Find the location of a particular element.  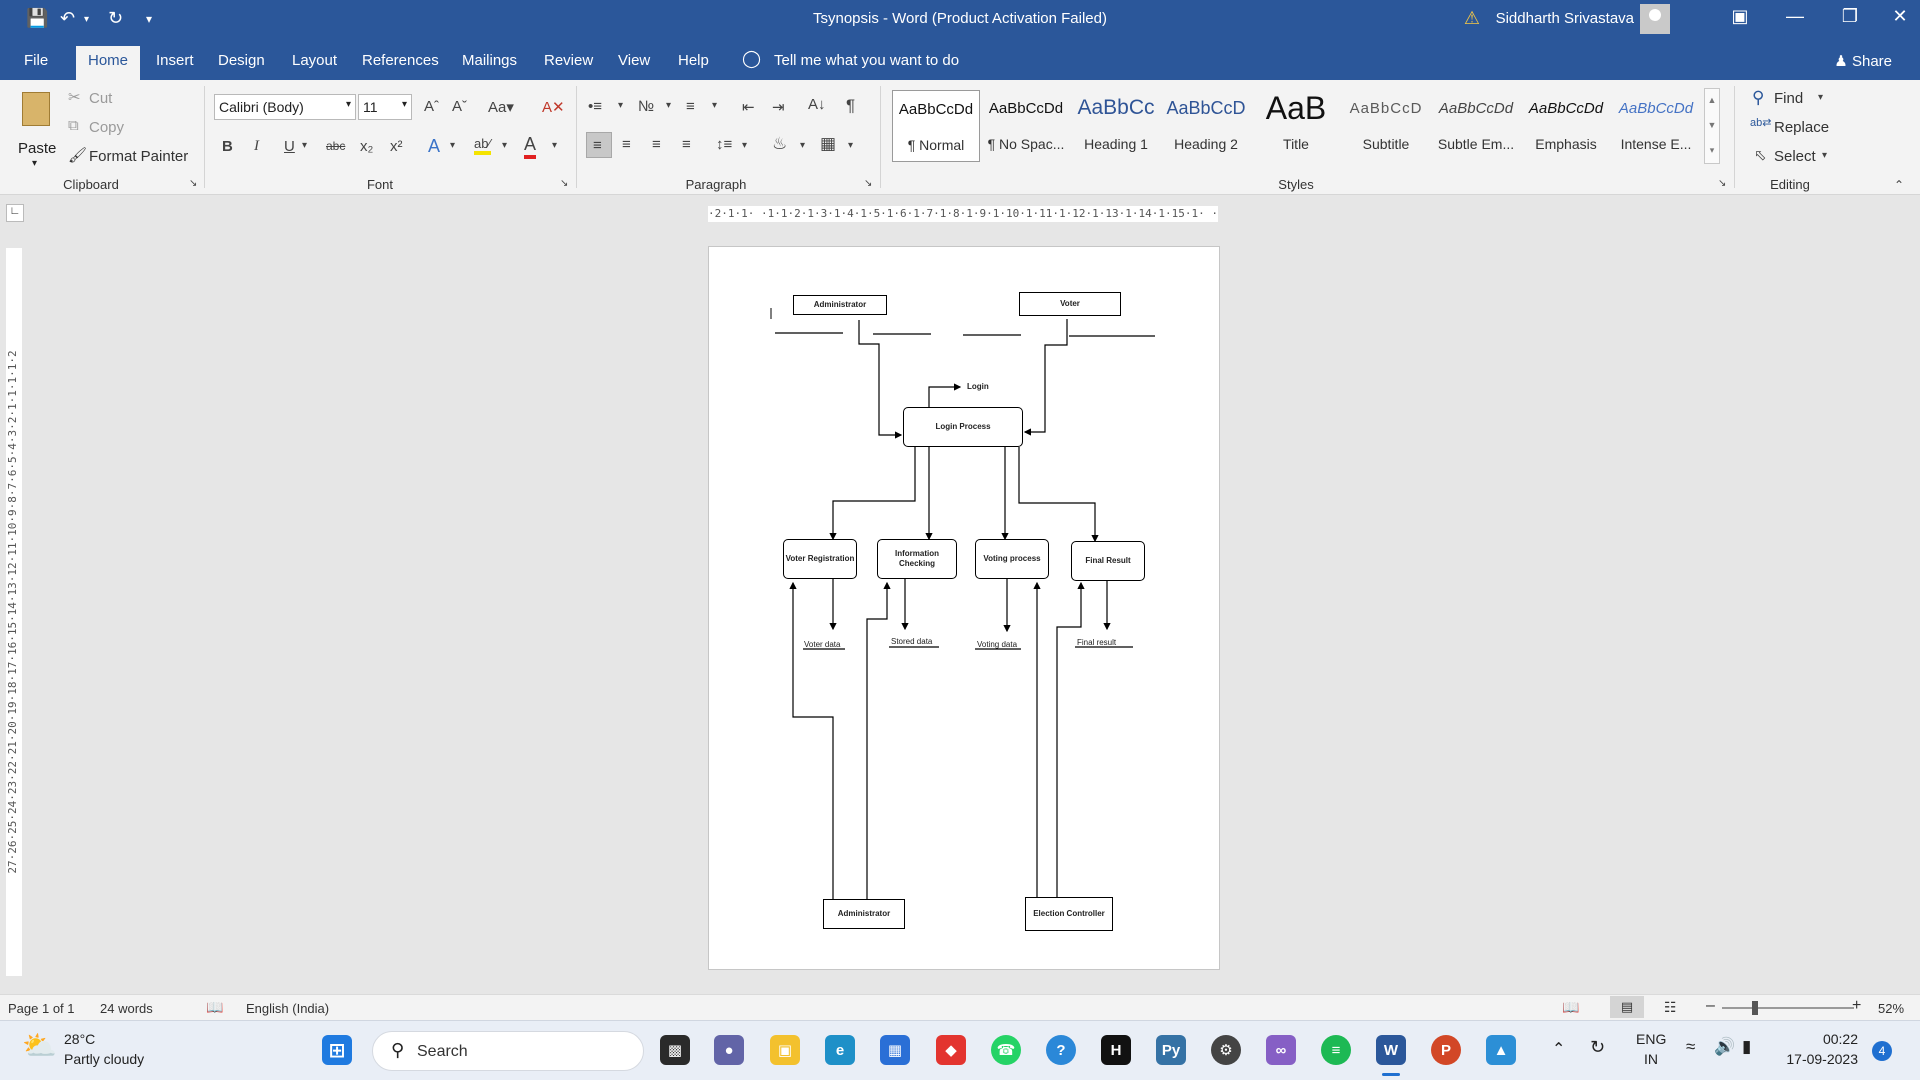

volume-icon: 🔊 is located at coordinates (1724, 1047).